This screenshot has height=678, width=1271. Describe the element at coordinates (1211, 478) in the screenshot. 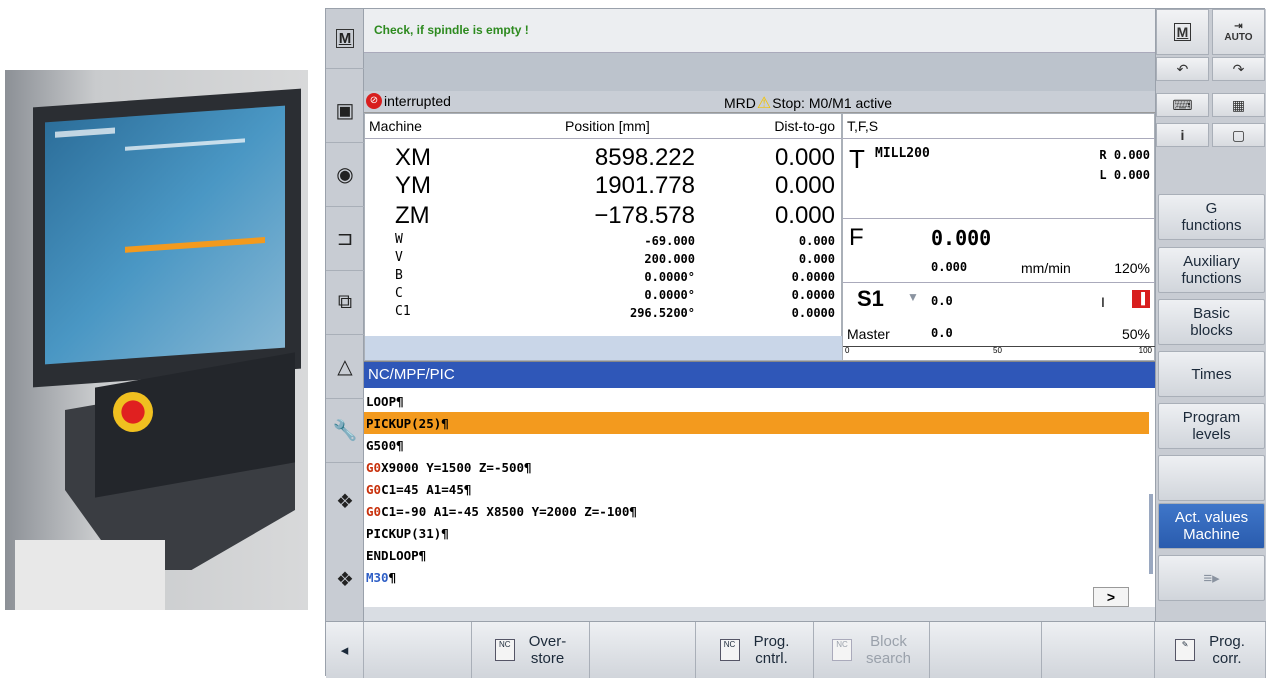

I see `softkey-empty` at that location.